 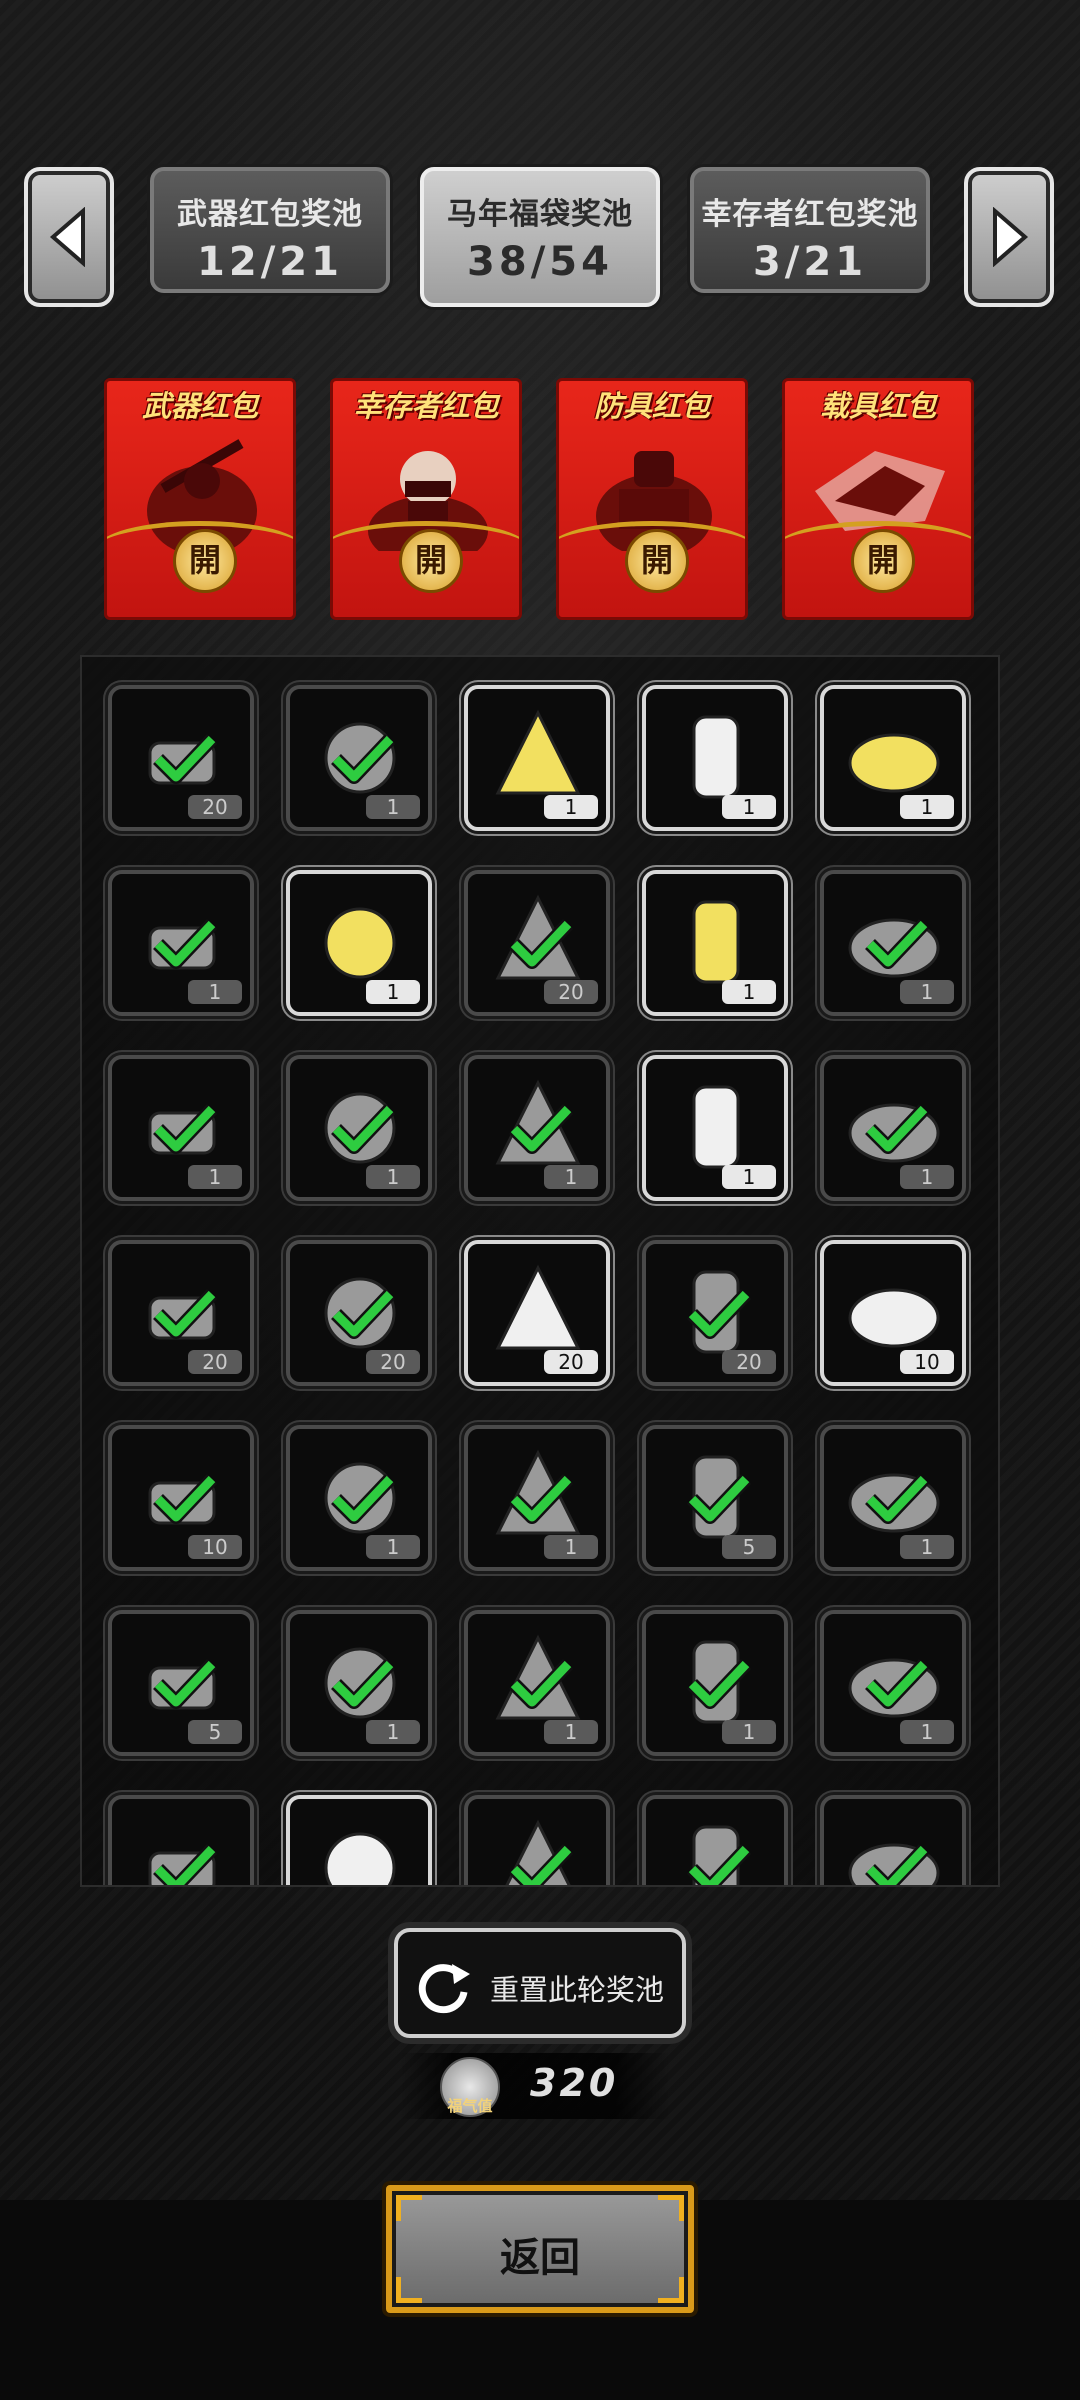 I want to click on pool-tab-count: 38/54, so click(x=540, y=262).